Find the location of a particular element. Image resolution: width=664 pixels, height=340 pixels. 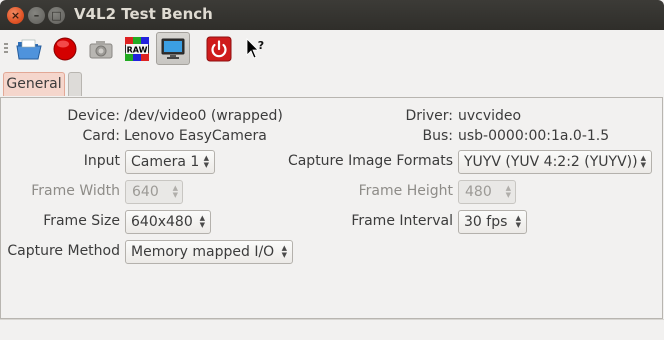

tab-general-label: General is located at coordinates (34, 84).